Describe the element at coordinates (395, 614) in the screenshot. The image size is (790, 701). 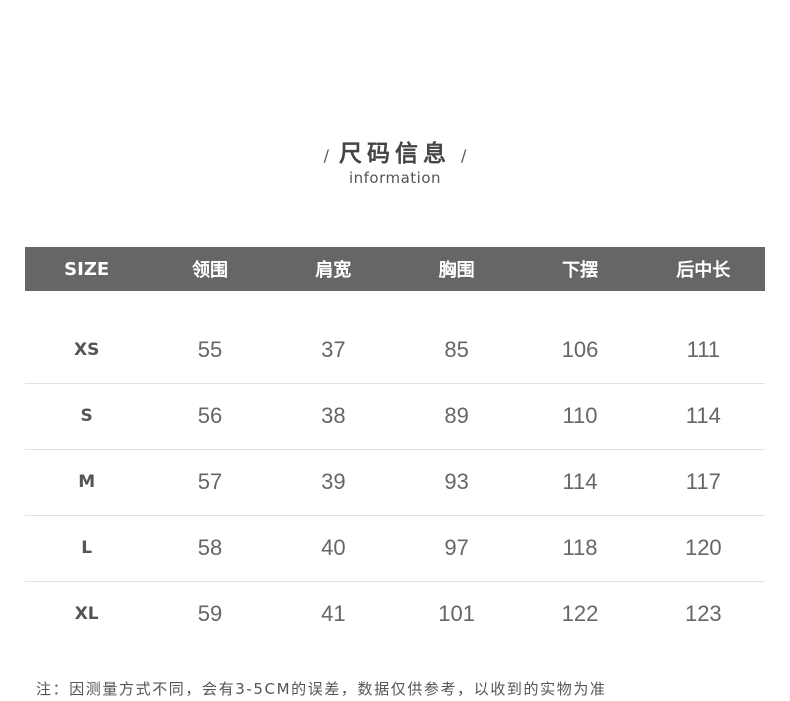
I see `table-row: XL 59 41 101 122 123` at that location.